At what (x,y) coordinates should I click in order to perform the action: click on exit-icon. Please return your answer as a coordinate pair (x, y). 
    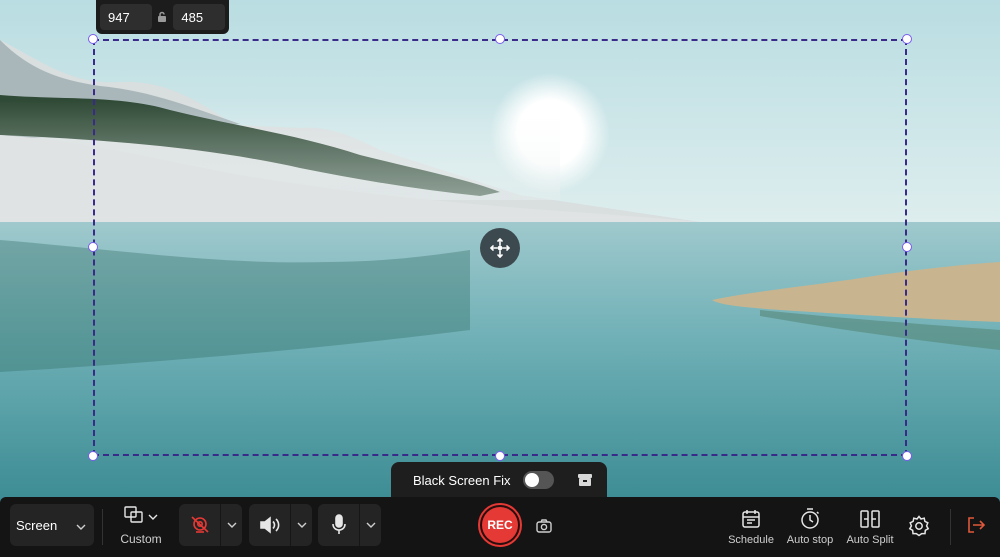
    Looking at the image, I should click on (976, 527).